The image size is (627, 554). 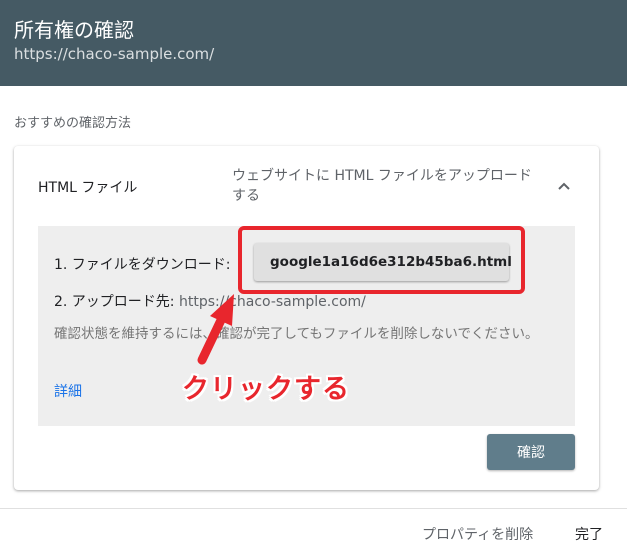 I want to click on verify-button: 確認, so click(x=531, y=452).